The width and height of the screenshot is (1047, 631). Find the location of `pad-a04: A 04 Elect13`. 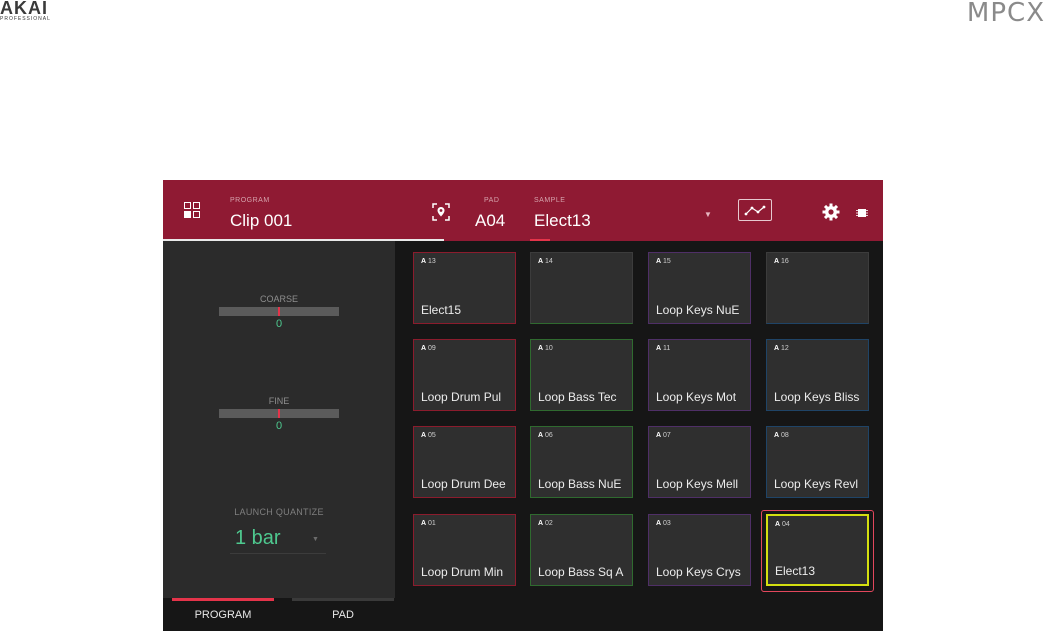

pad-a04: A 04 Elect13 is located at coordinates (817, 550).